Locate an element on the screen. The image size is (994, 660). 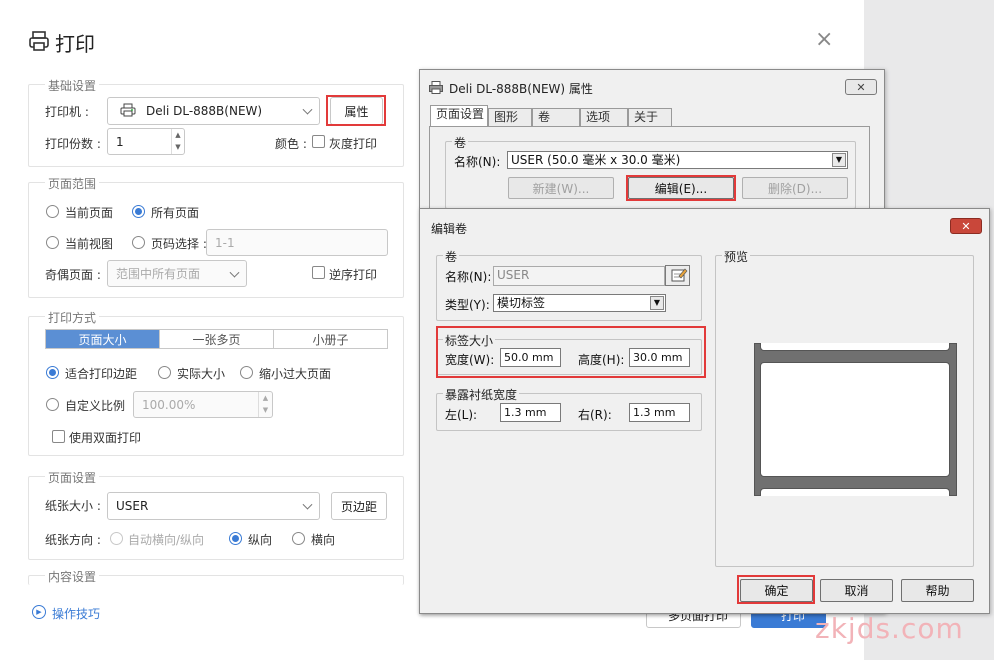
orientation-label: 纸张方向 : is located at coordinates (73, 540).